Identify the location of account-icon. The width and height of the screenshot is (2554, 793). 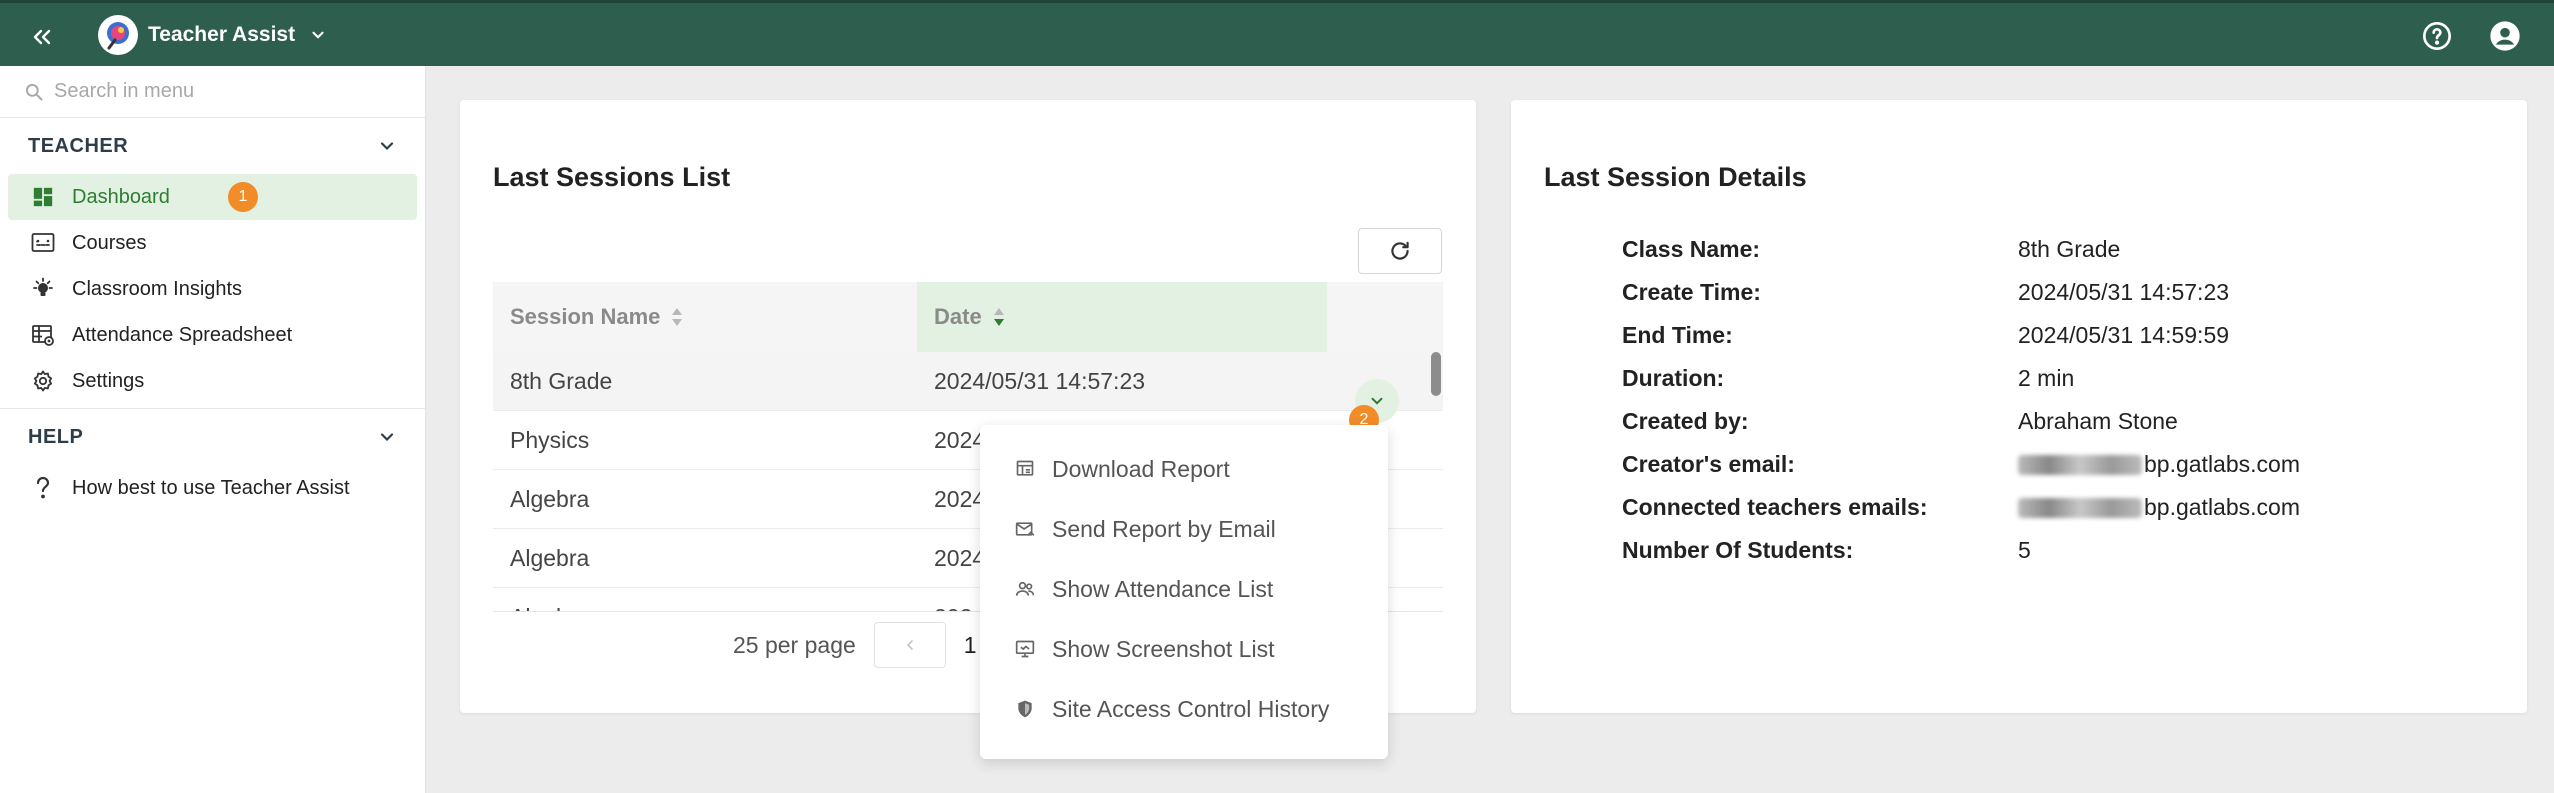
(2505, 36).